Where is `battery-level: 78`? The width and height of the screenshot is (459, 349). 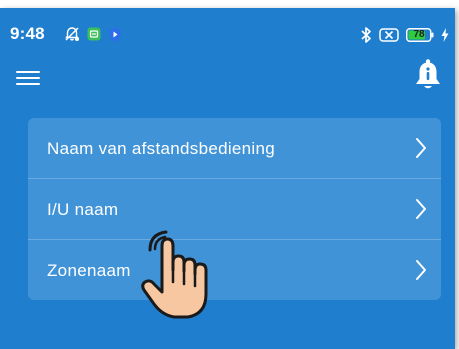 battery-level: 78 is located at coordinates (419, 34).